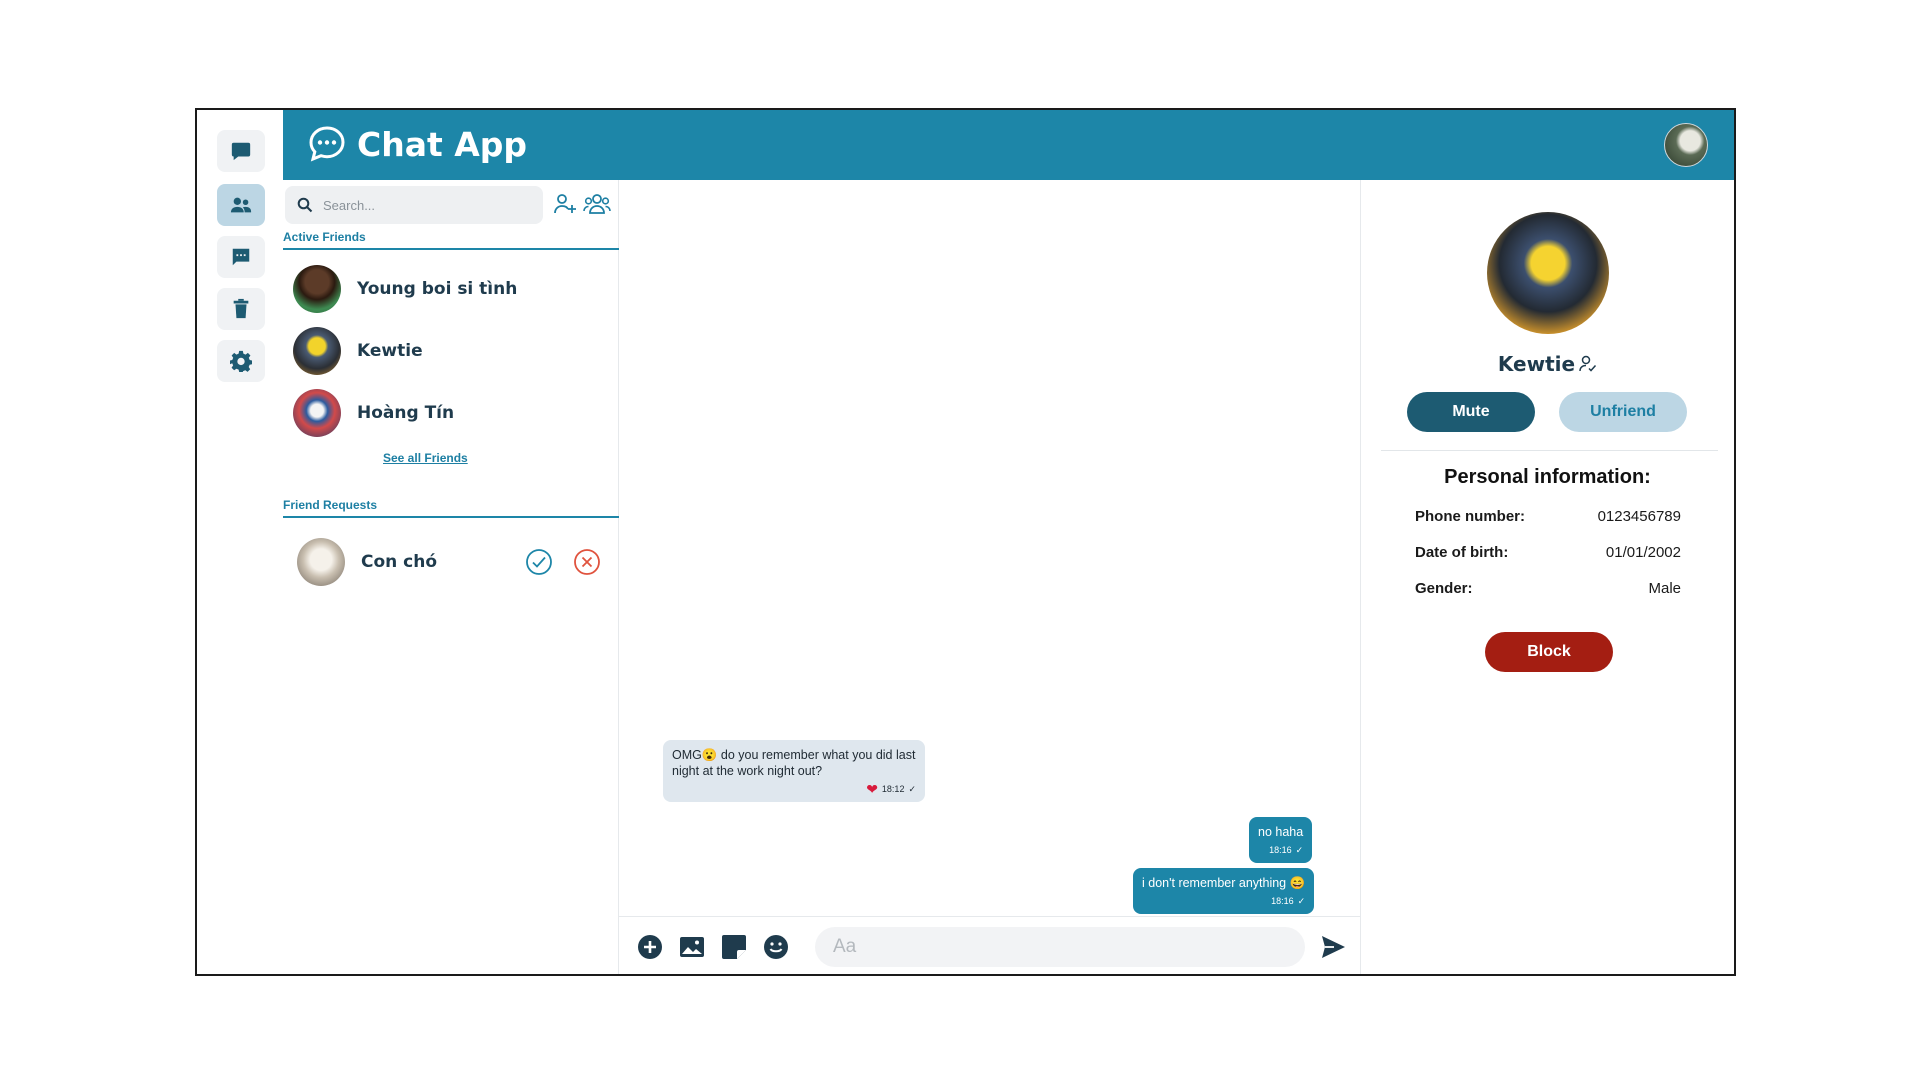 This screenshot has width=1920, height=1080. Describe the element at coordinates (1548, 552) in the screenshot. I see `dob-row: Date of birth: 01/01/2002` at that location.